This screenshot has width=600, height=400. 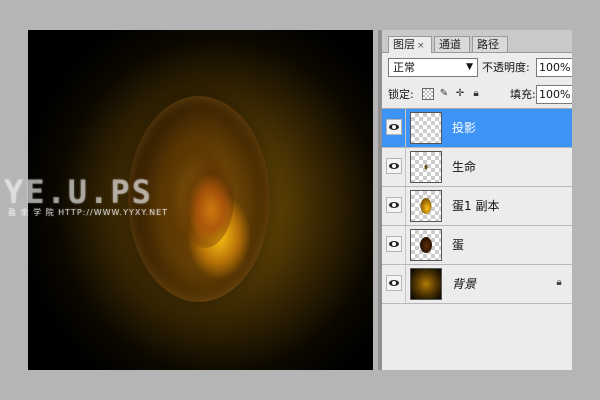 What do you see at coordinates (88, 212) in the screenshot?
I see `watermark-subtitle: 盈 余 学 院 HTTP://WWW.YYXY.NET` at bounding box center [88, 212].